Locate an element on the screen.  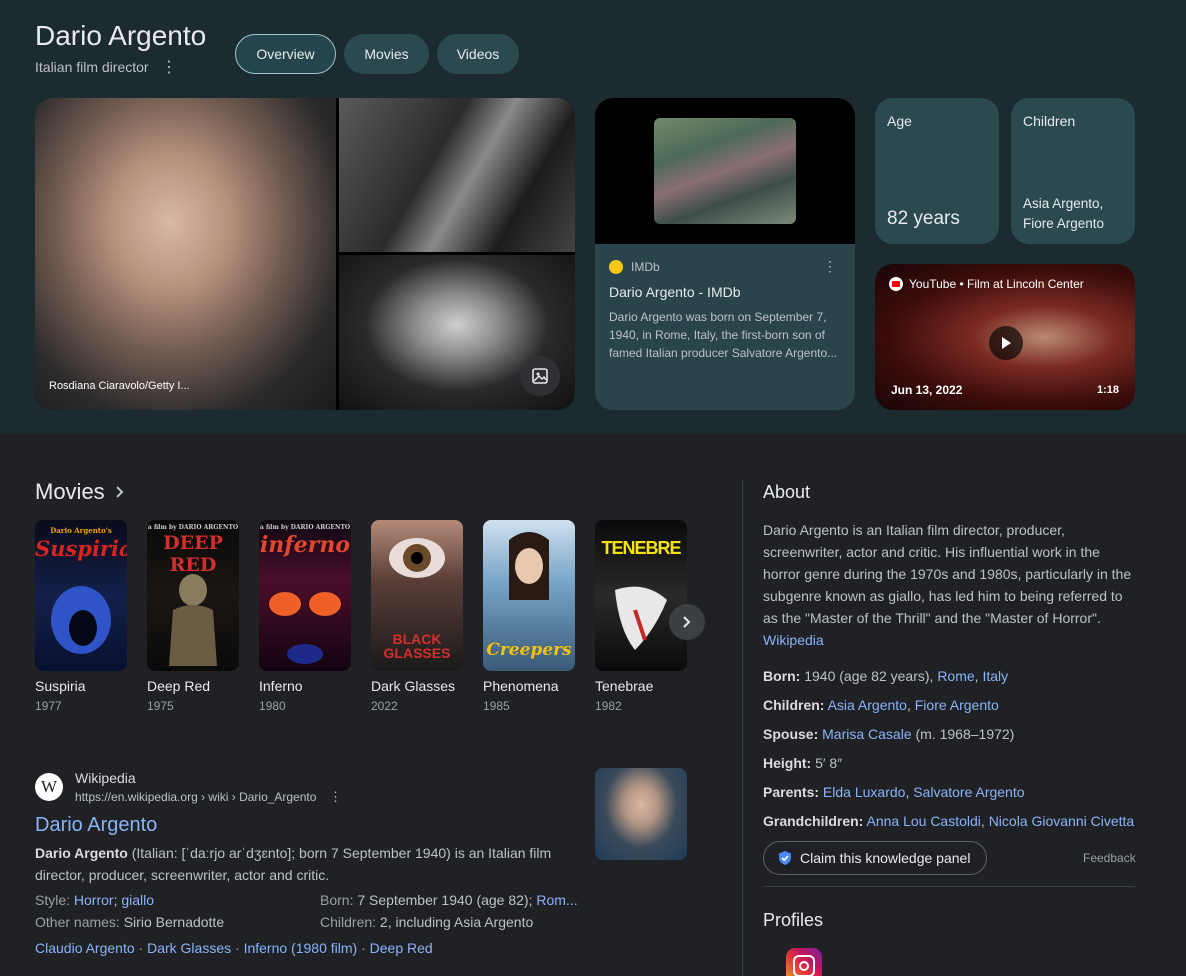
snippet-bold-name: Dario Argento is located at coordinates (81, 853).